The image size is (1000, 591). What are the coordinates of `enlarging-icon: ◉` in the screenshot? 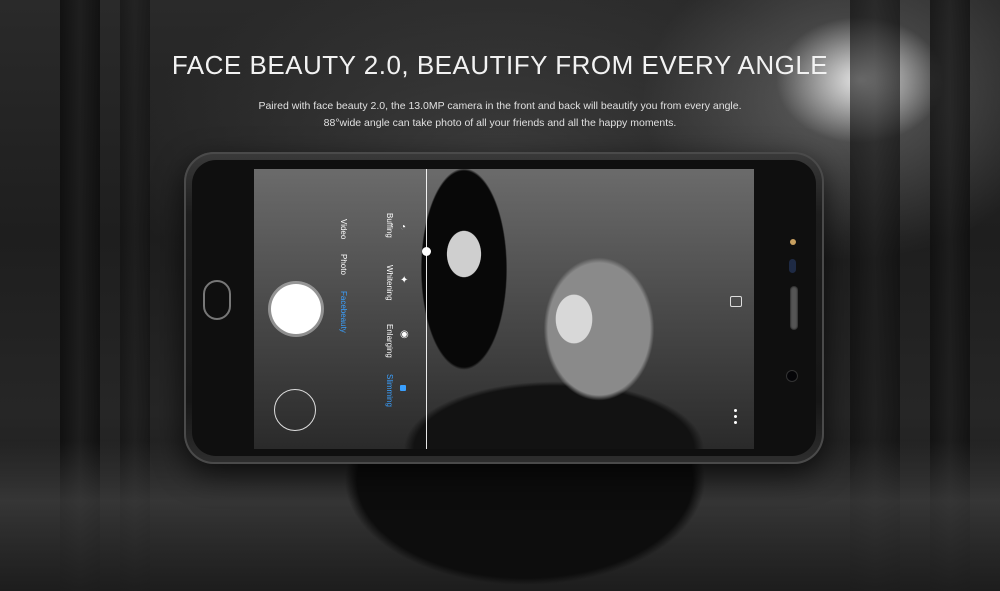 It's located at (404, 334).